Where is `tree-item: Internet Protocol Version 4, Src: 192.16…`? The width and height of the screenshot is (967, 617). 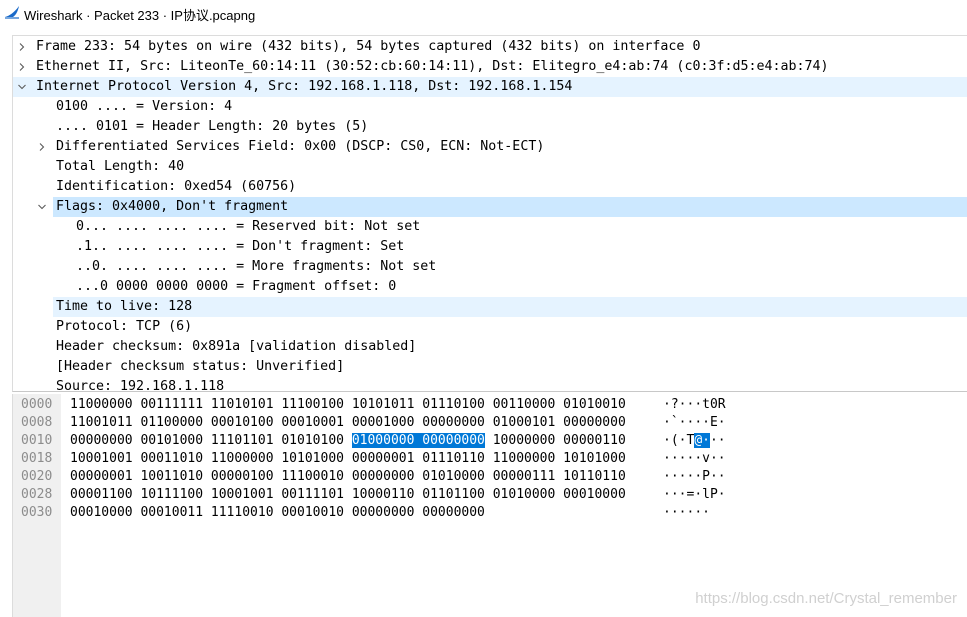 tree-item: Internet Protocol Version 4, Src: 192.16… is located at coordinates (490, 87).